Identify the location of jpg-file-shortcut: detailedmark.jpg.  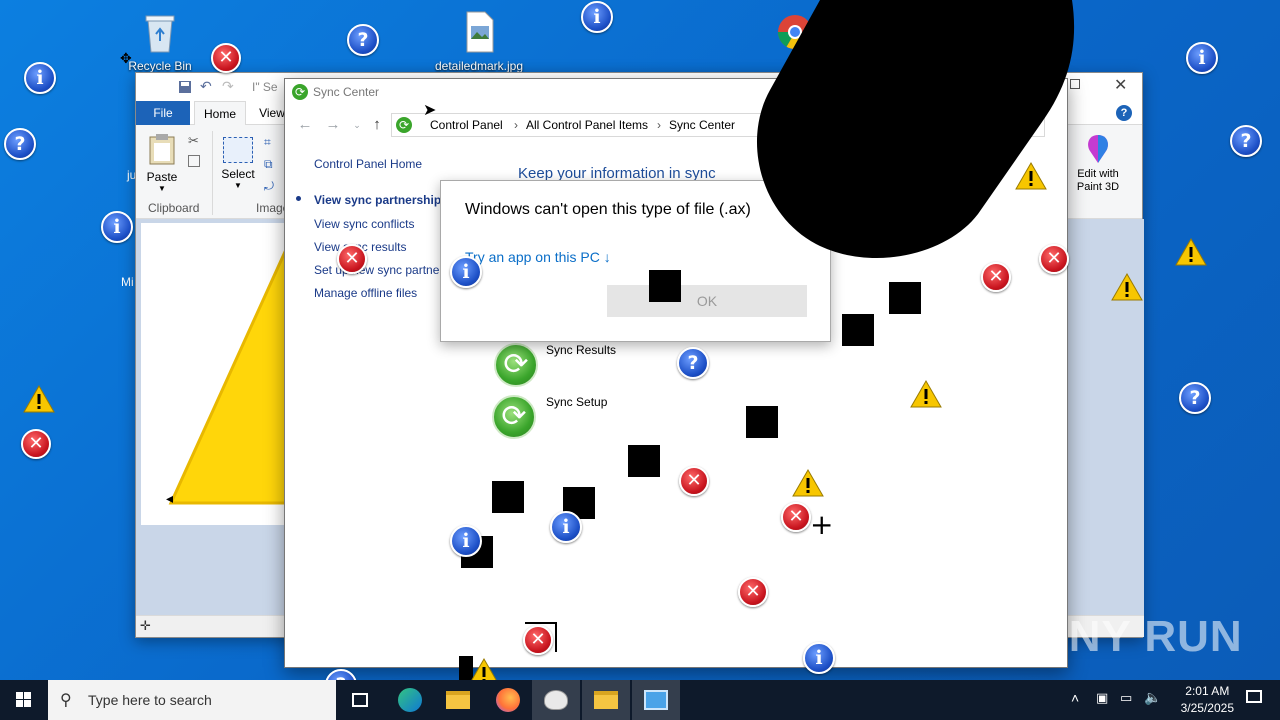
(479, 41).